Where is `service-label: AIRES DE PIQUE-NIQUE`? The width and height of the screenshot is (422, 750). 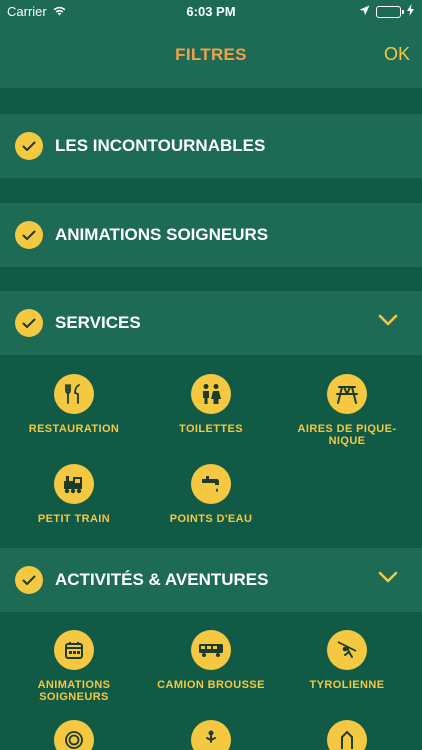
service-label: AIRES DE PIQUE-NIQUE is located at coordinates (347, 435).